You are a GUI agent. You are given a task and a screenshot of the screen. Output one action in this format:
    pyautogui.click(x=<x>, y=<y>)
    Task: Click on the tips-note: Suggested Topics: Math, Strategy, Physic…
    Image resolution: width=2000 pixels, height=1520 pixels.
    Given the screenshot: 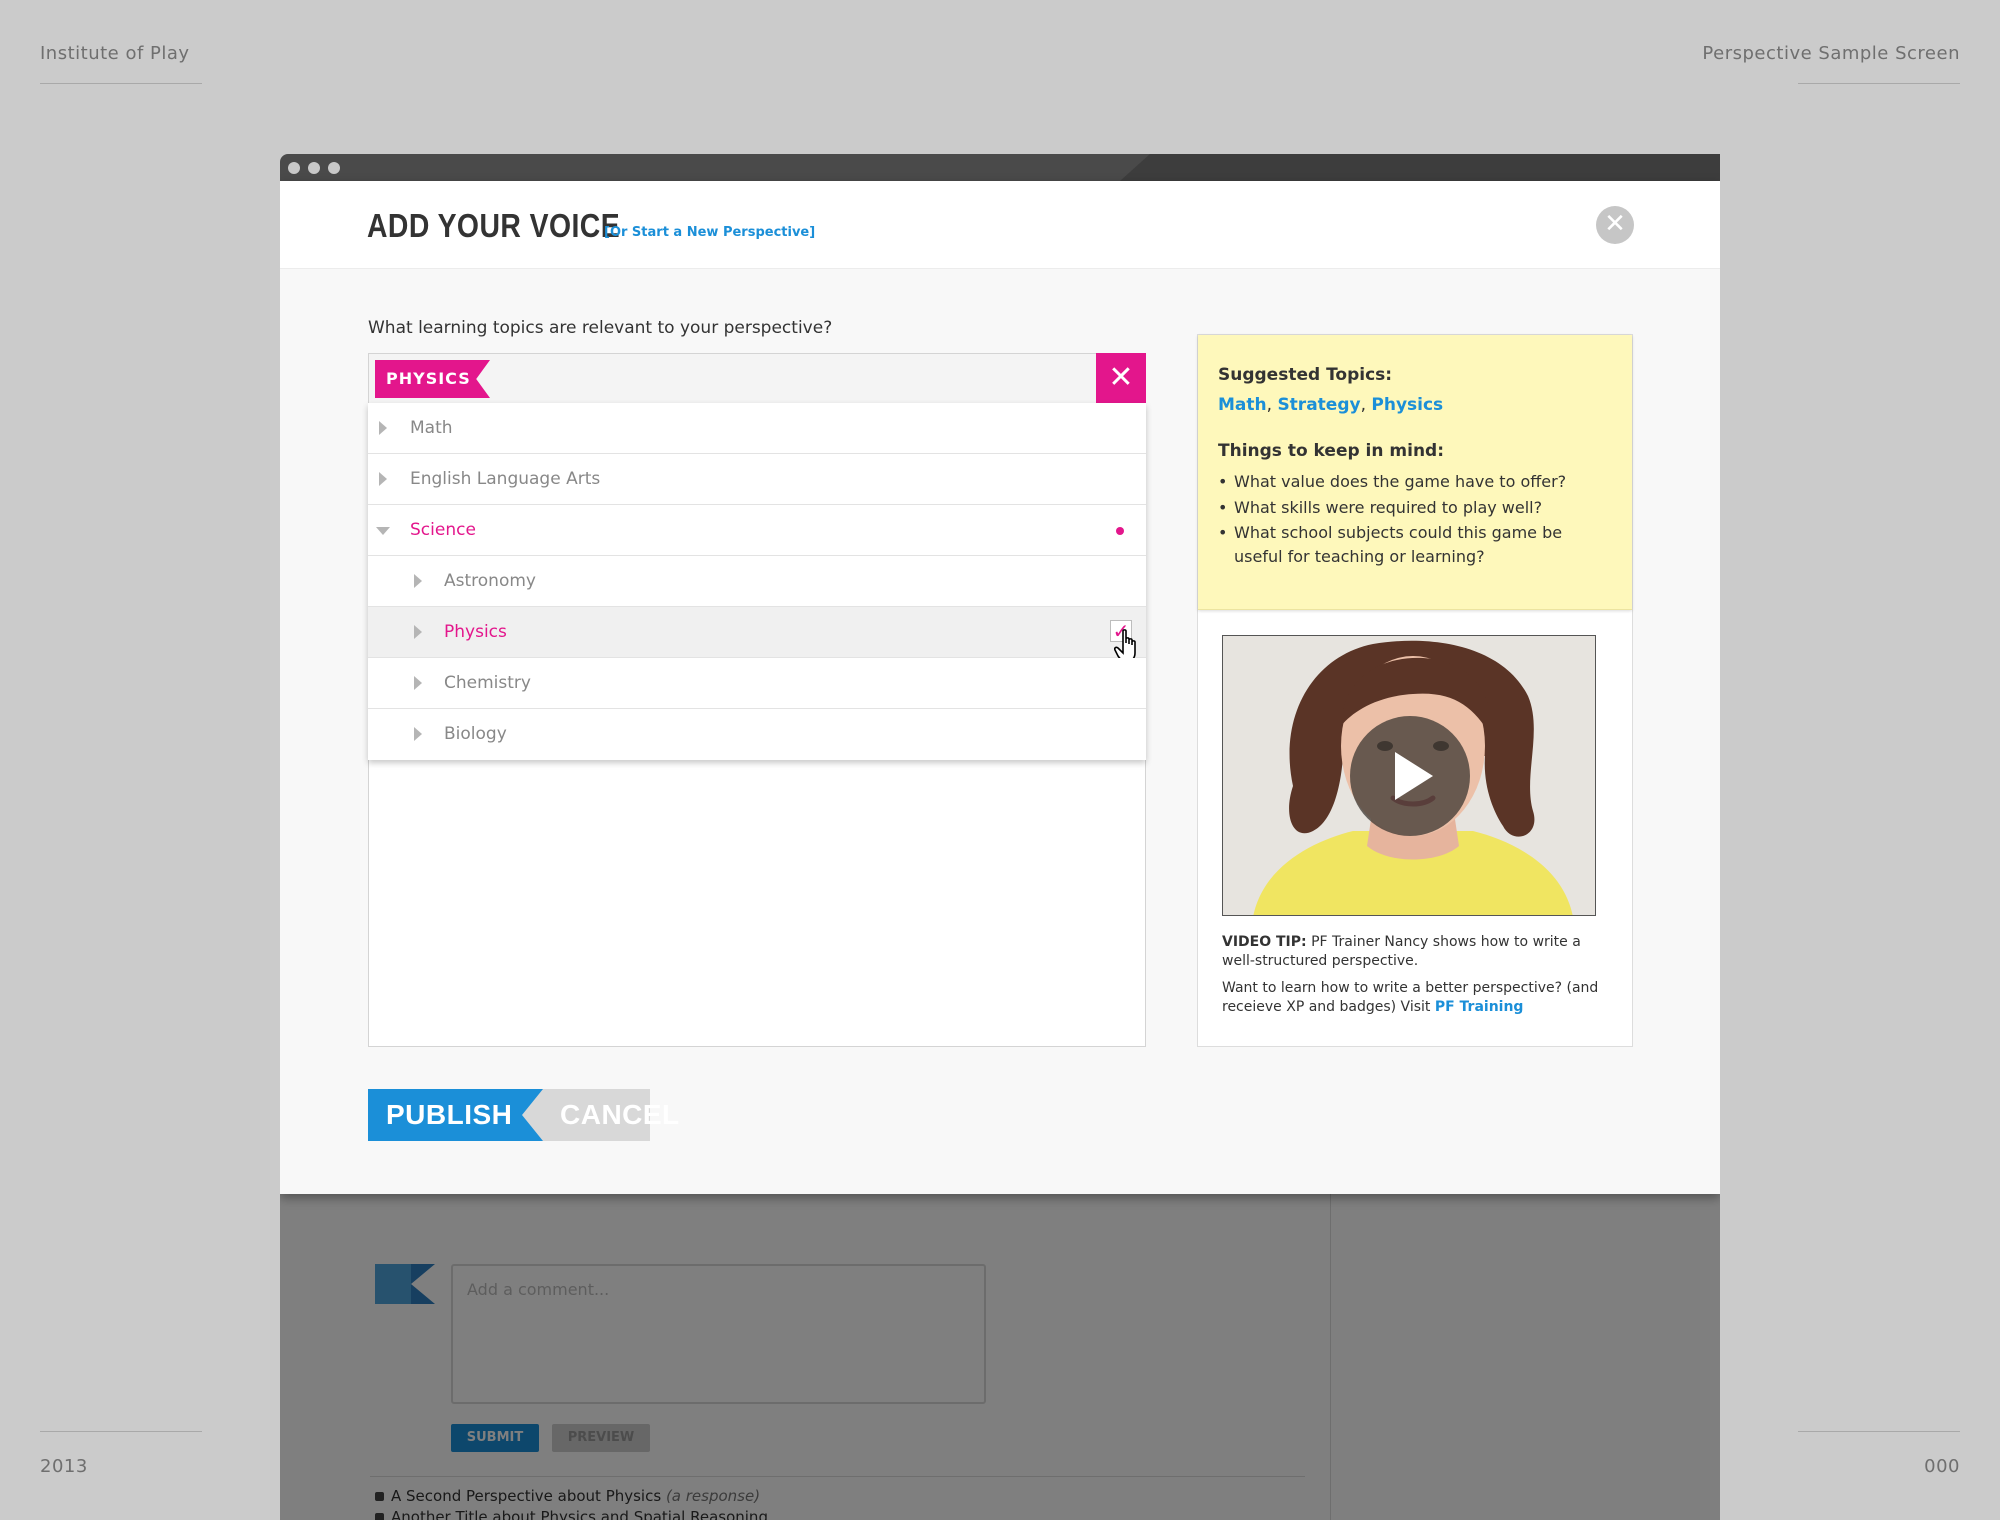 What is the action you would take?
    pyautogui.click(x=1415, y=472)
    